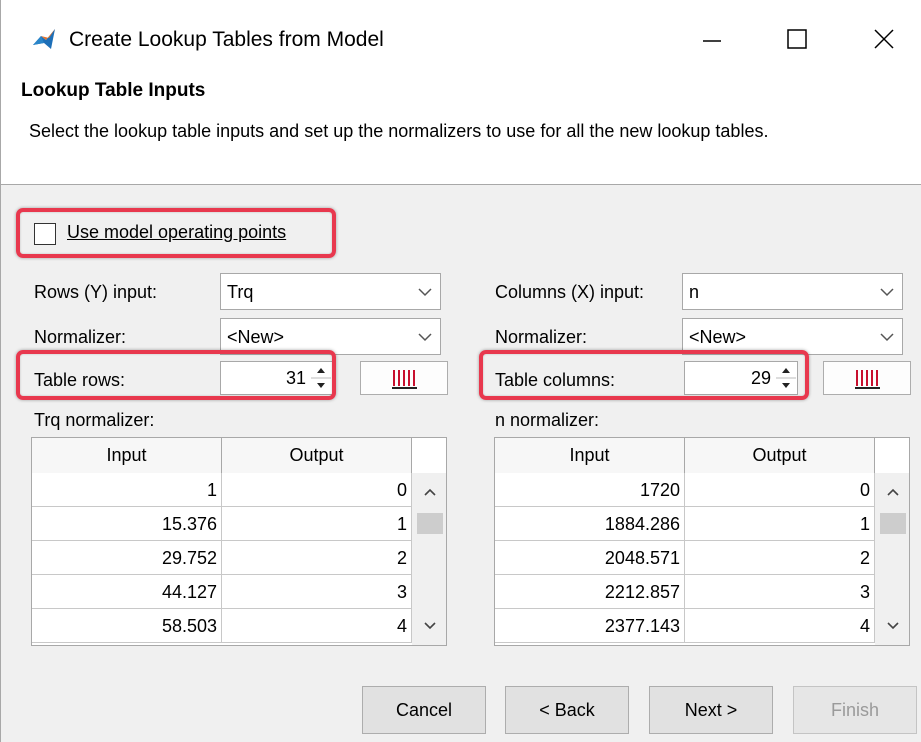 The image size is (921, 742). I want to click on rows-table-label: Trq normalizer:, so click(94, 420).